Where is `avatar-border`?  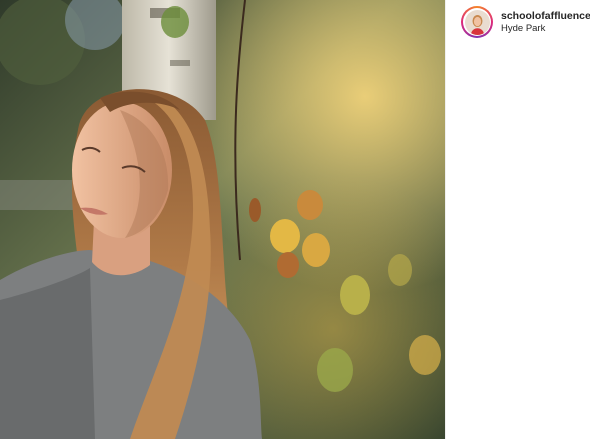
avatar-border is located at coordinates (477, 22).